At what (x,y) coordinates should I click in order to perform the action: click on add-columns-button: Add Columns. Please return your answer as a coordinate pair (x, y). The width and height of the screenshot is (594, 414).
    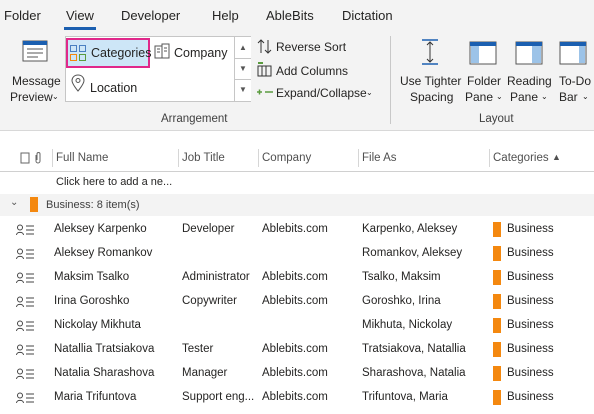
    Looking at the image, I should click on (321, 70).